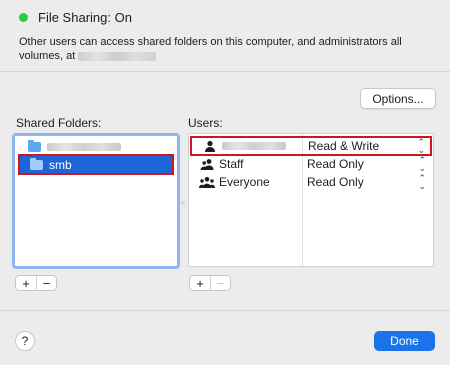  I want to click on divider-top, so click(225, 71).